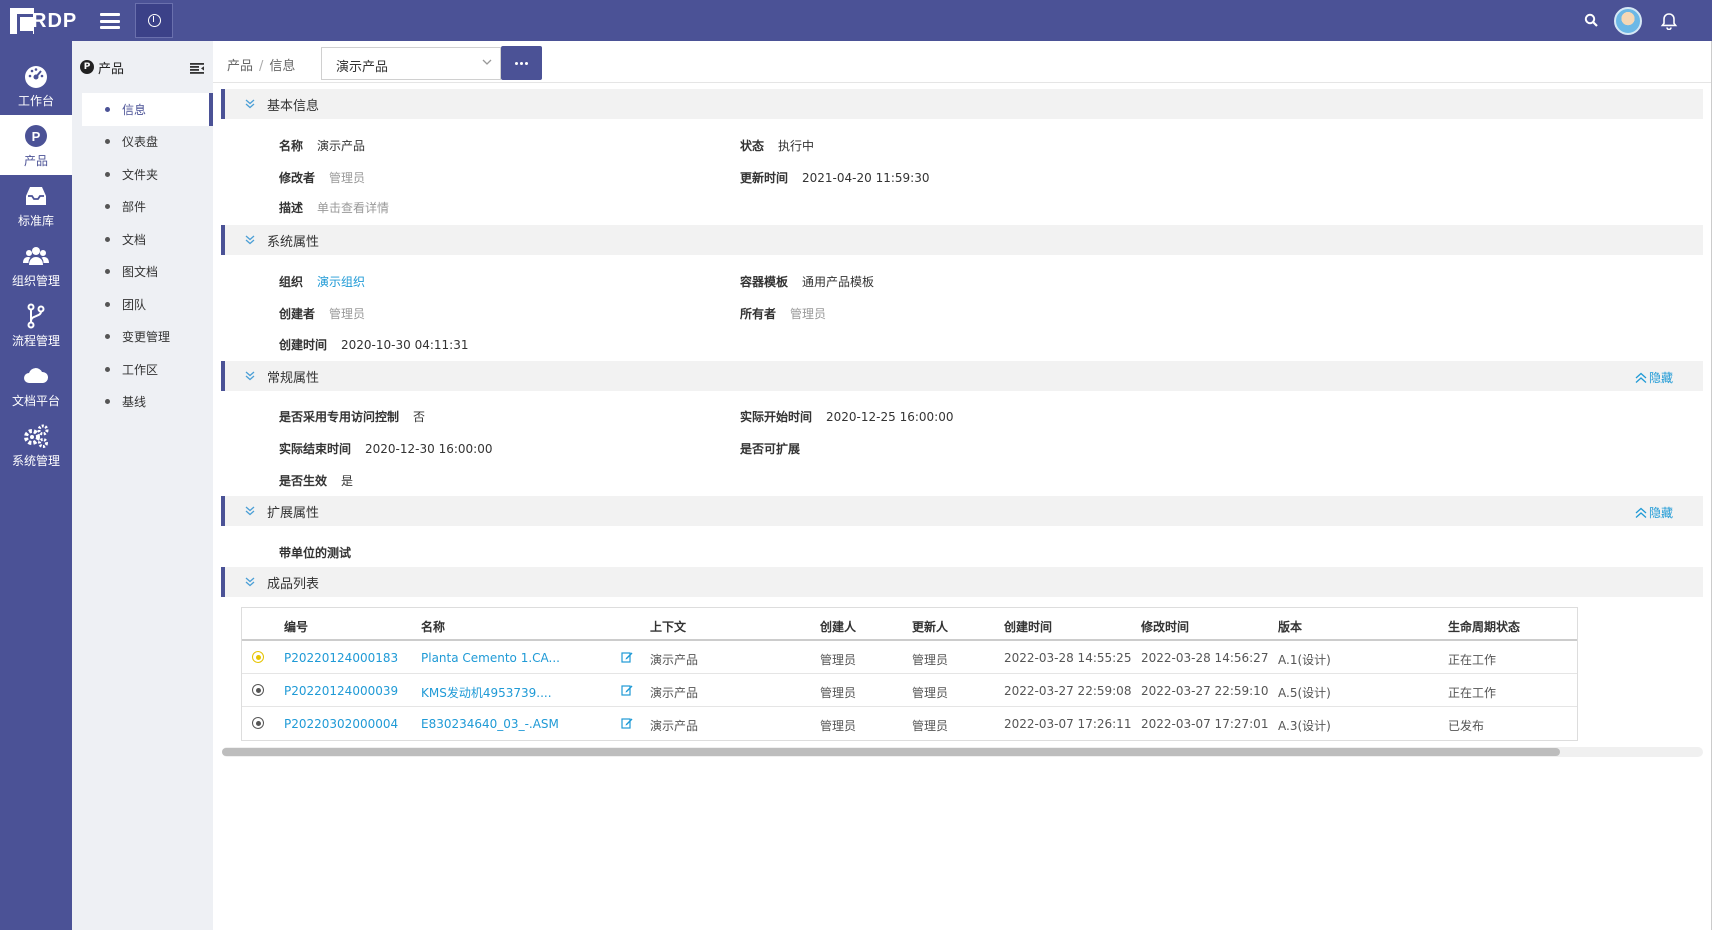 The image size is (1712, 930). I want to click on section-products-list: 成品列表, so click(962, 582).